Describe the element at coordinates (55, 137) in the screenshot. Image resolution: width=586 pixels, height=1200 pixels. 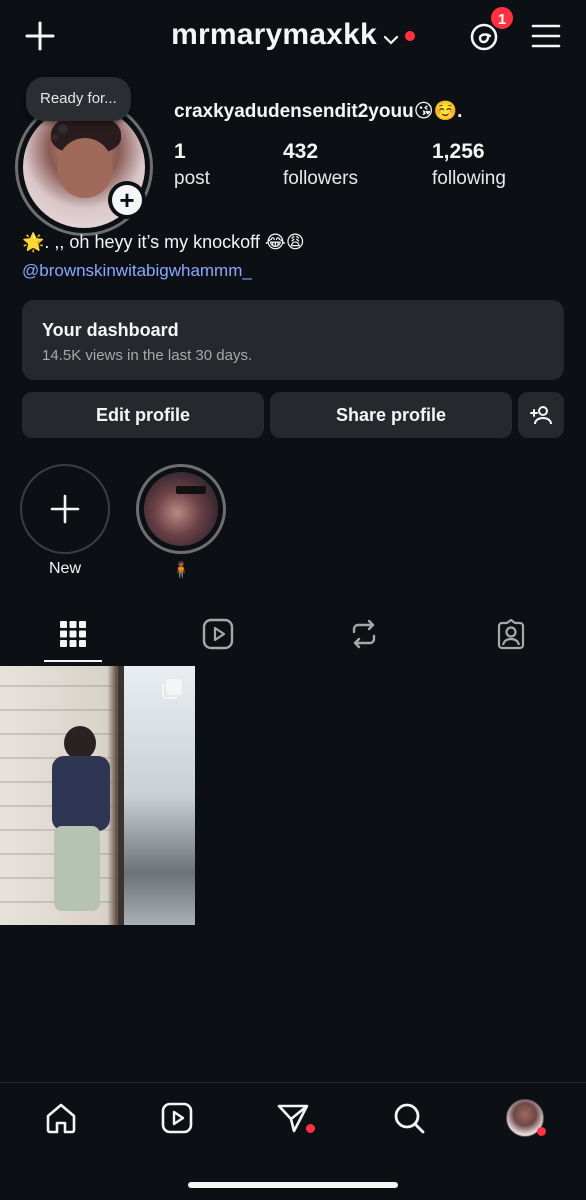
I see `note-tail-small` at that location.